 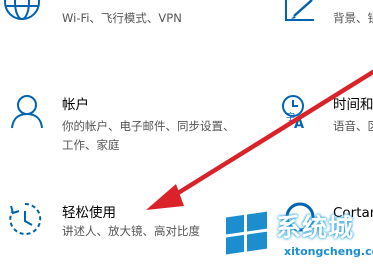 What do you see at coordinates (131, 231) in the screenshot?
I see `tile-ease-of-access-desc: 讲述人、放大镜、高对比度` at bounding box center [131, 231].